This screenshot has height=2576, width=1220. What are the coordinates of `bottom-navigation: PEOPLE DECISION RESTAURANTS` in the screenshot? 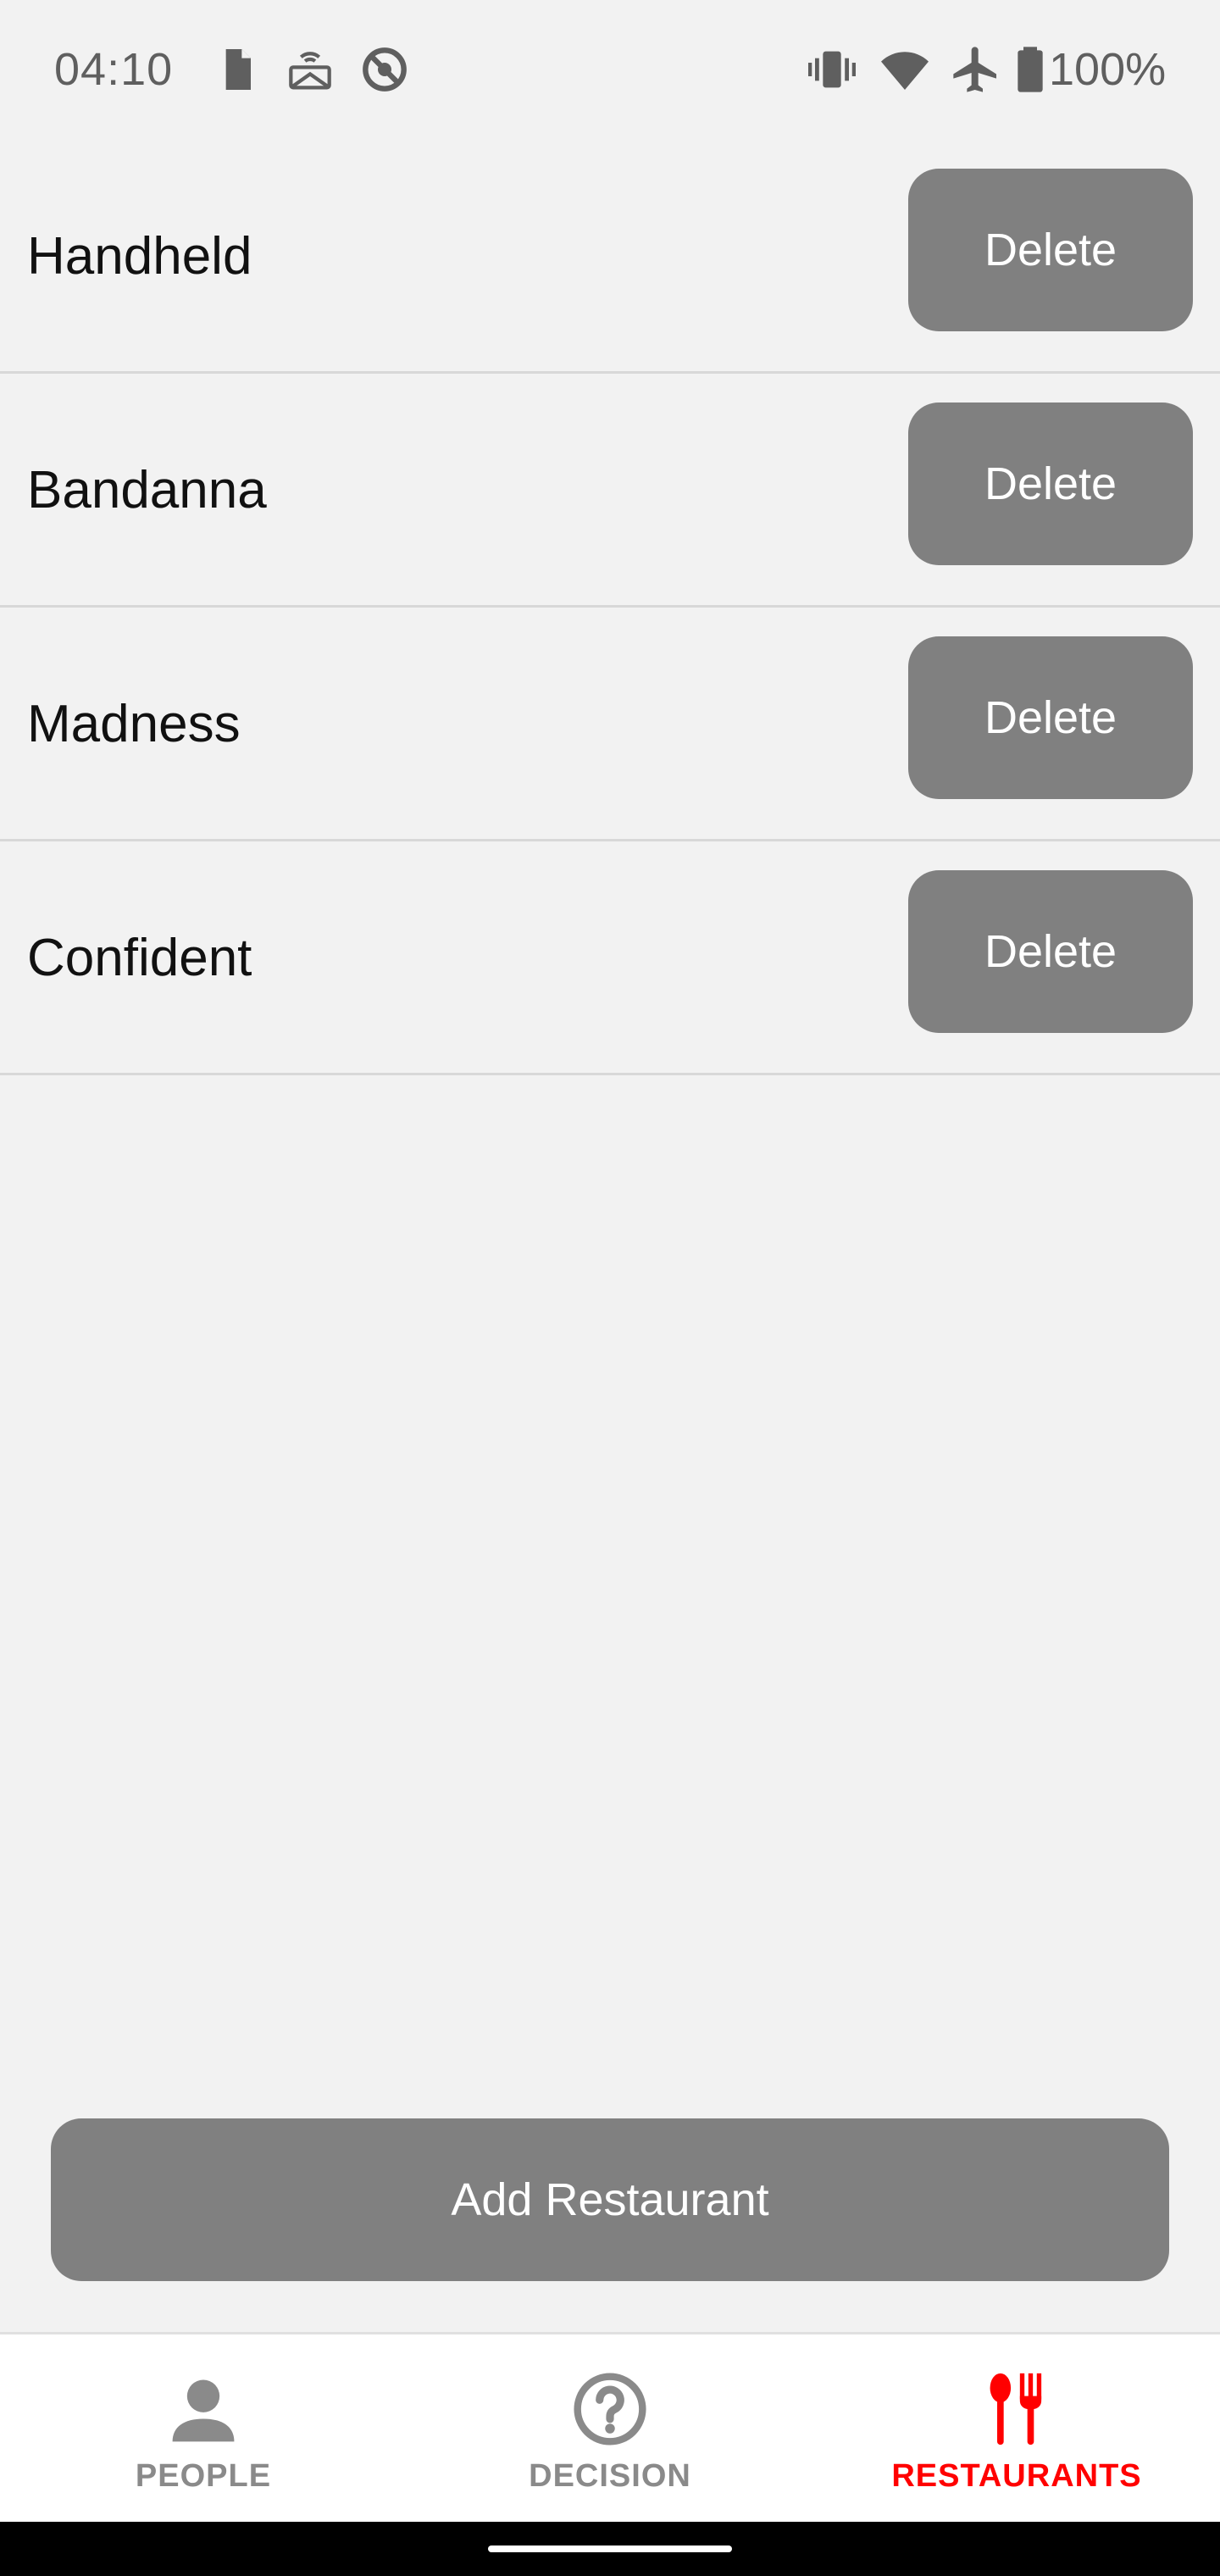 It's located at (610, 2427).